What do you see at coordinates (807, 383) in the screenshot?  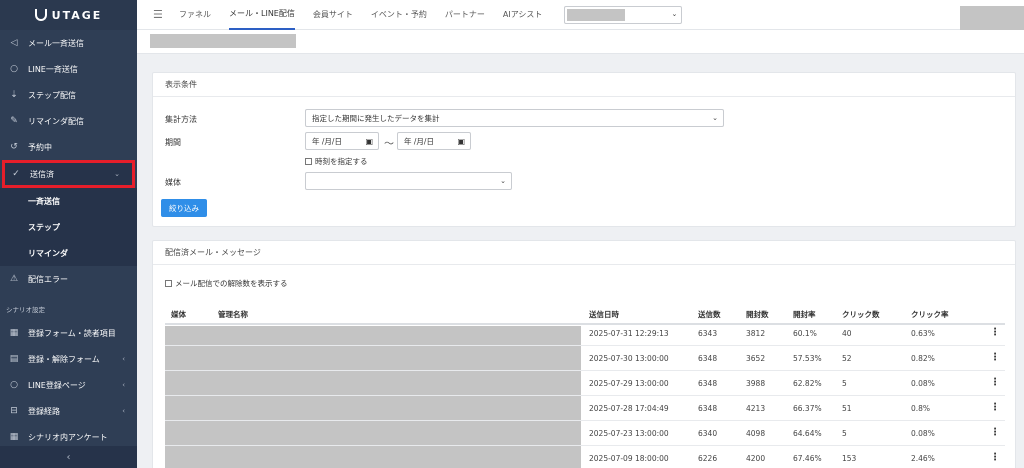 I see `cell-open-rate: 62.82%` at bounding box center [807, 383].